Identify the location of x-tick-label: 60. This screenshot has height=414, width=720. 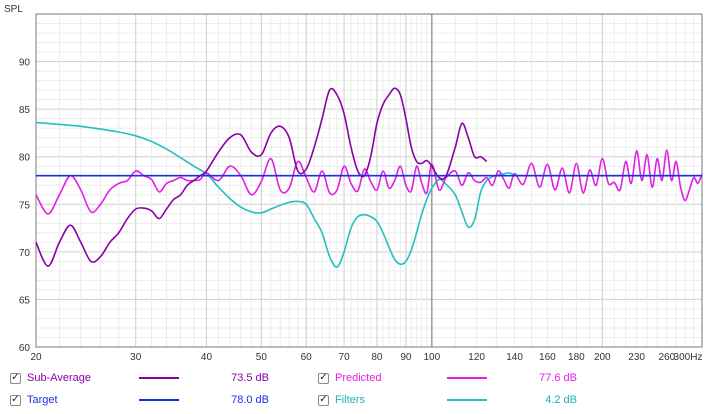
(307, 357).